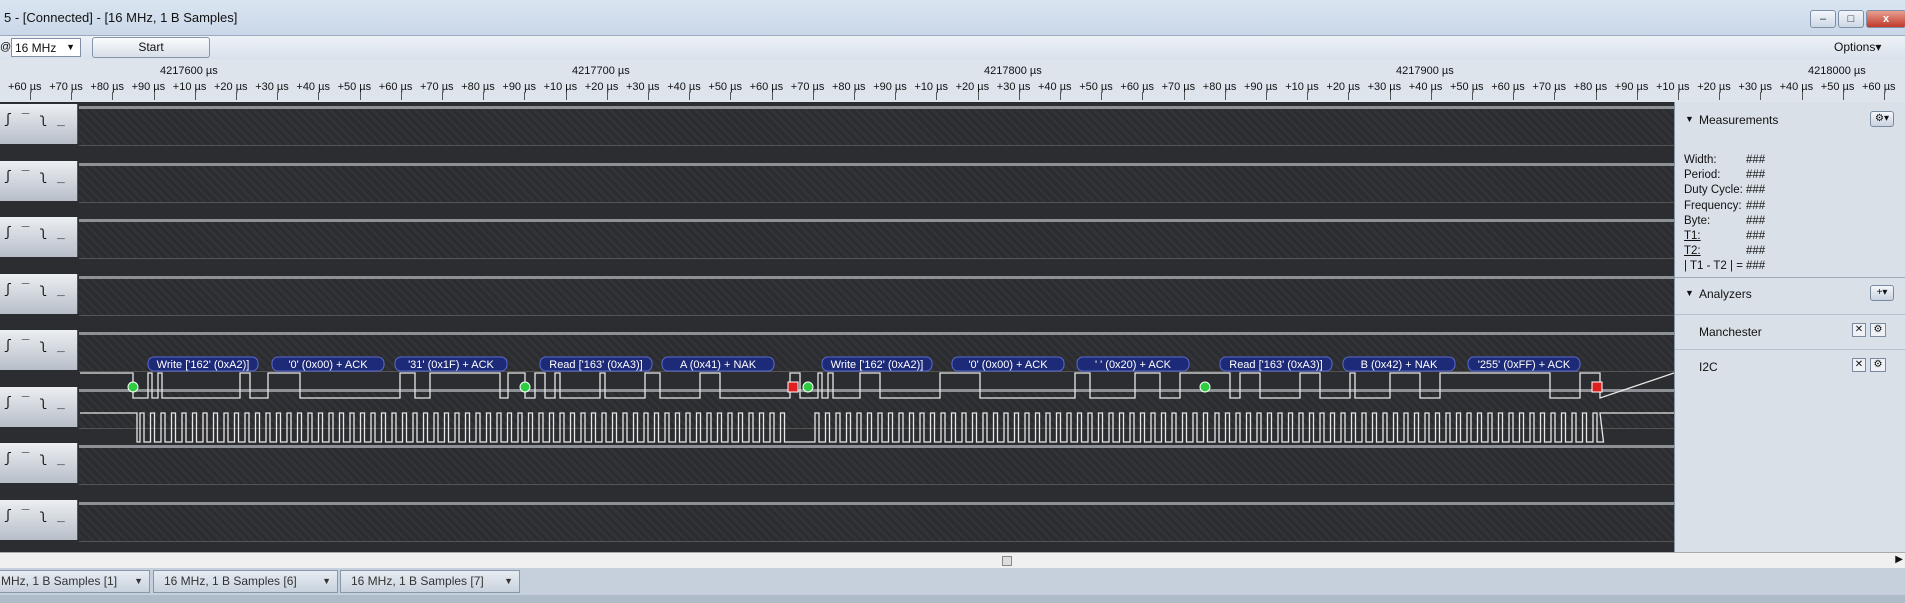 The image size is (1905, 603). I want to click on add-analyzer-icon: +▾, so click(1882, 293).